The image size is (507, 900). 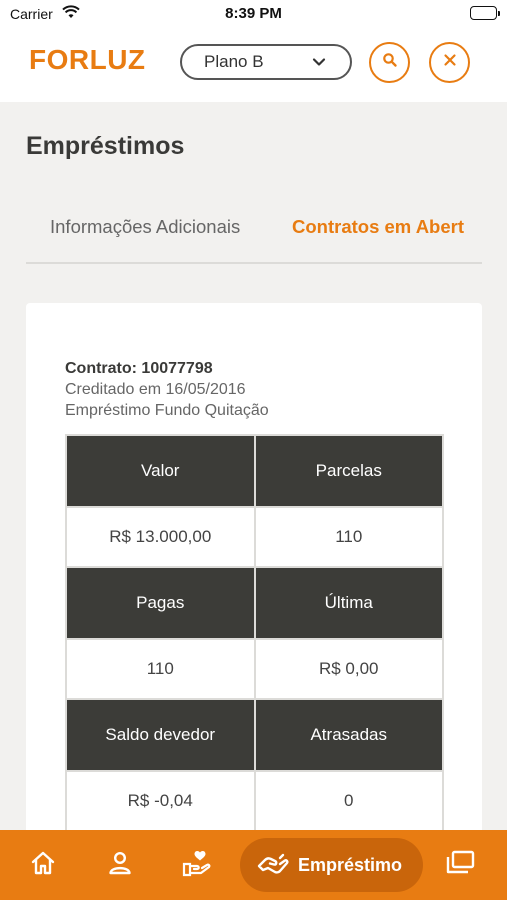 What do you see at coordinates (350, 864) in the screenshot?
I see `nav-loan-label: Empréstimo` at bounding box center [350, 864].